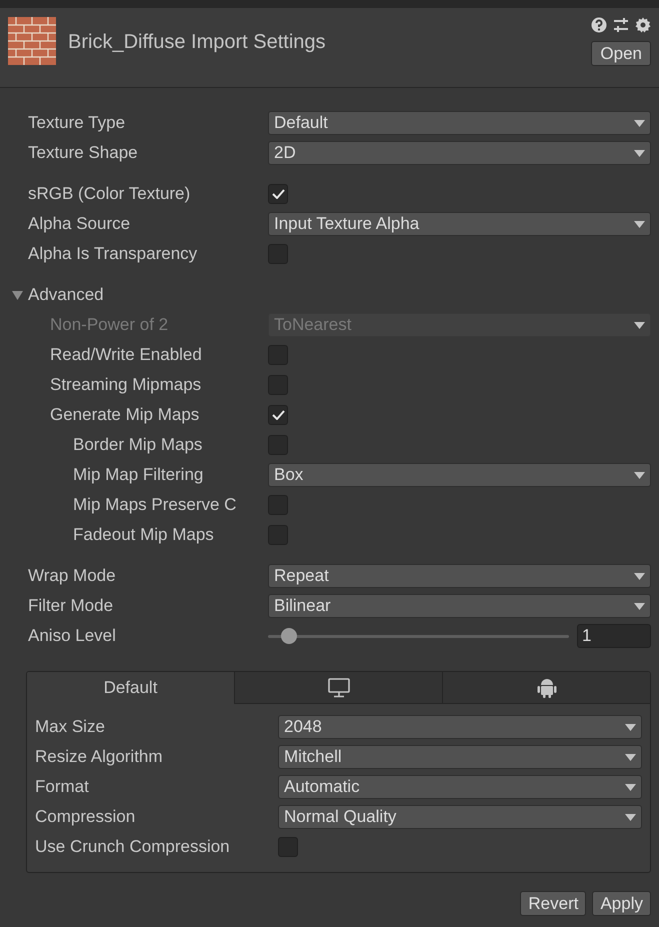 This screenshot has height=927, width=659. Describe the element at coordinates (460, 787) in the screenshot. I see `dropdown: Automatic` at that location.